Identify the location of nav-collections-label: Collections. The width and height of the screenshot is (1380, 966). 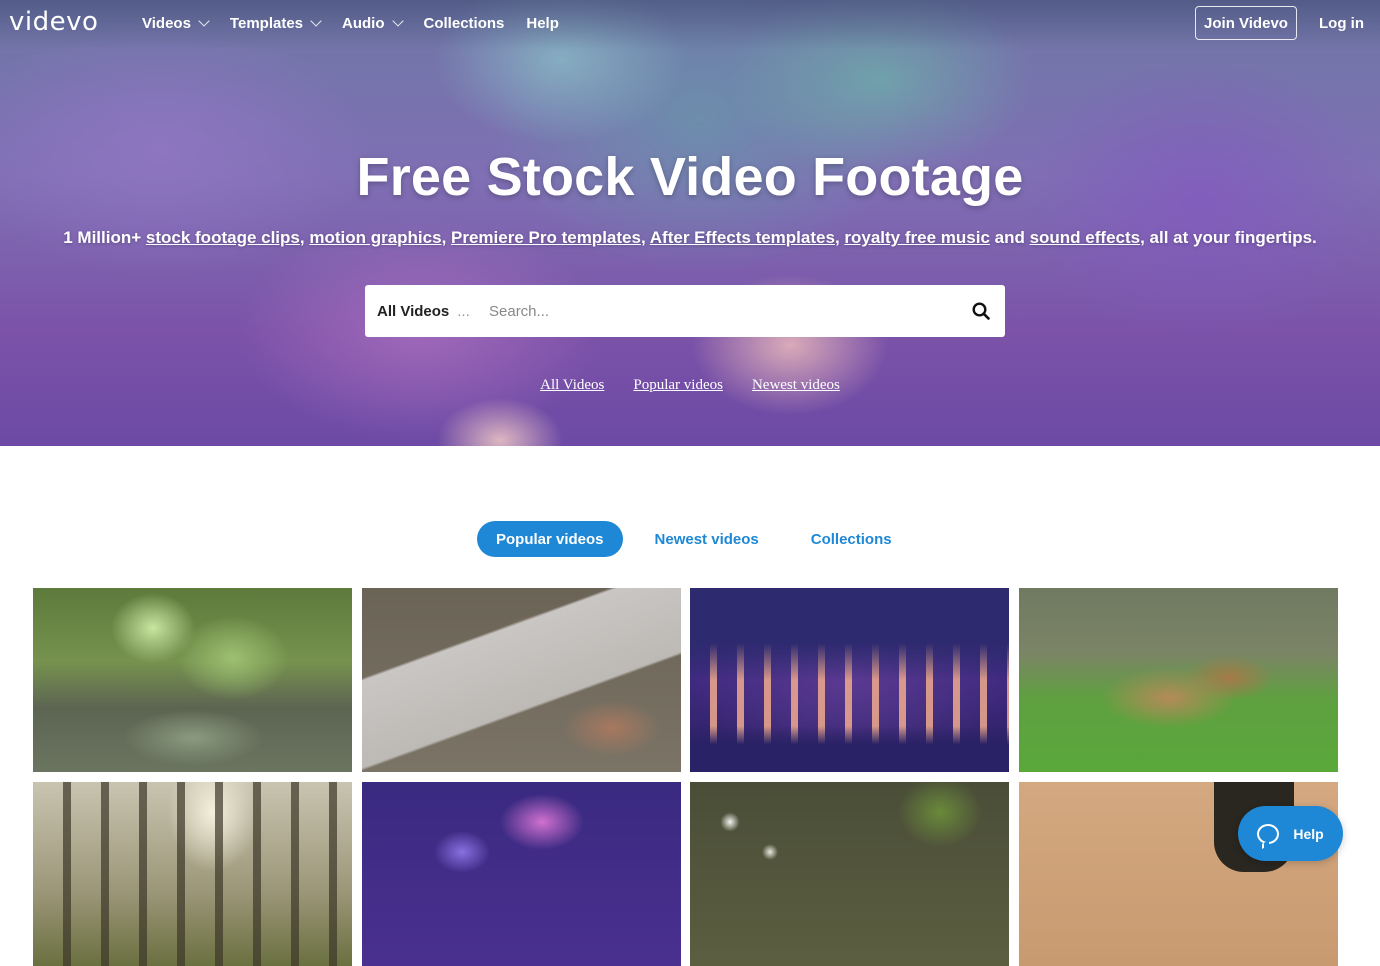
(464, 23).